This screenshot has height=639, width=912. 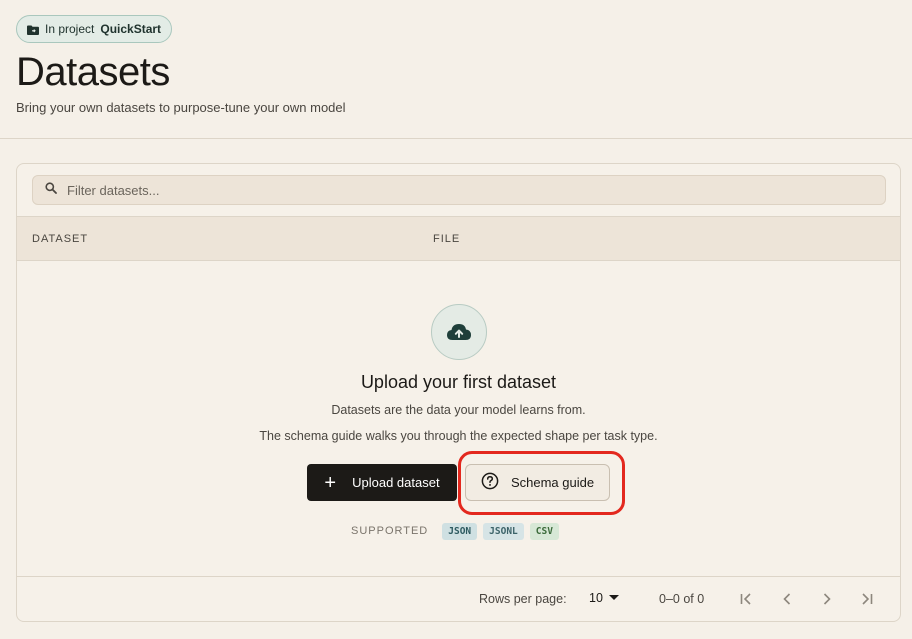 I want to click on search-input, so click(x=467, y=190).